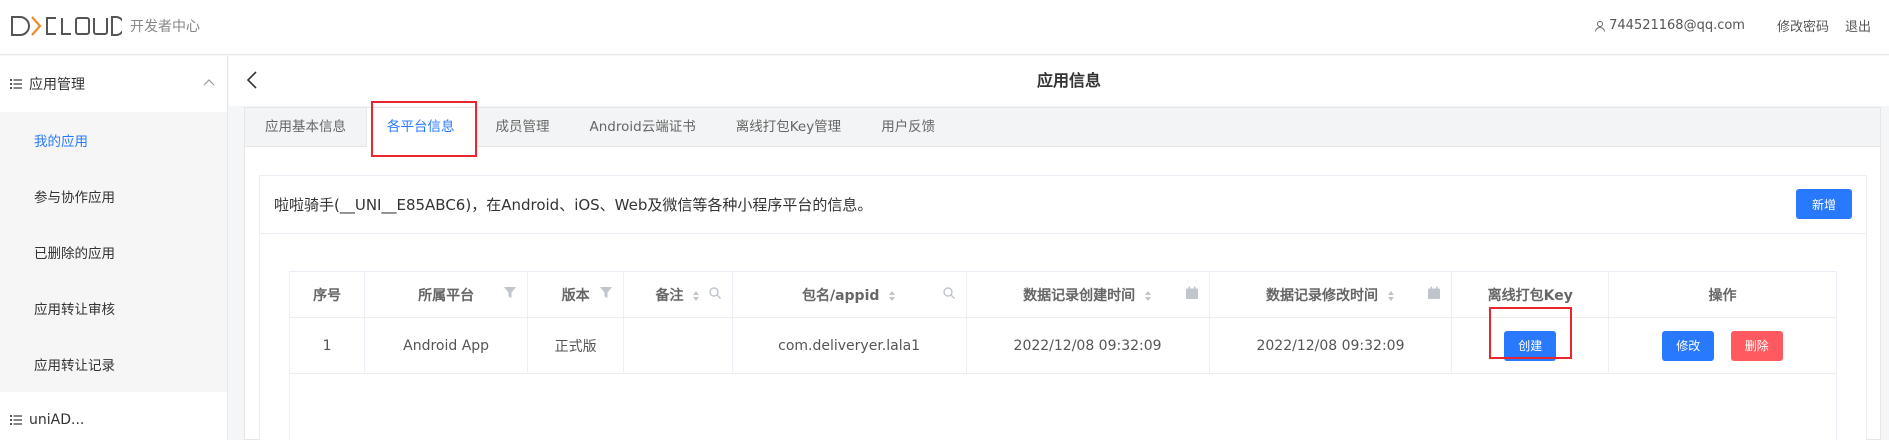  Describe the element at coordinates (165, 27) in the screenshot. I see `logo-subtitle: 开发者中心` at that location.